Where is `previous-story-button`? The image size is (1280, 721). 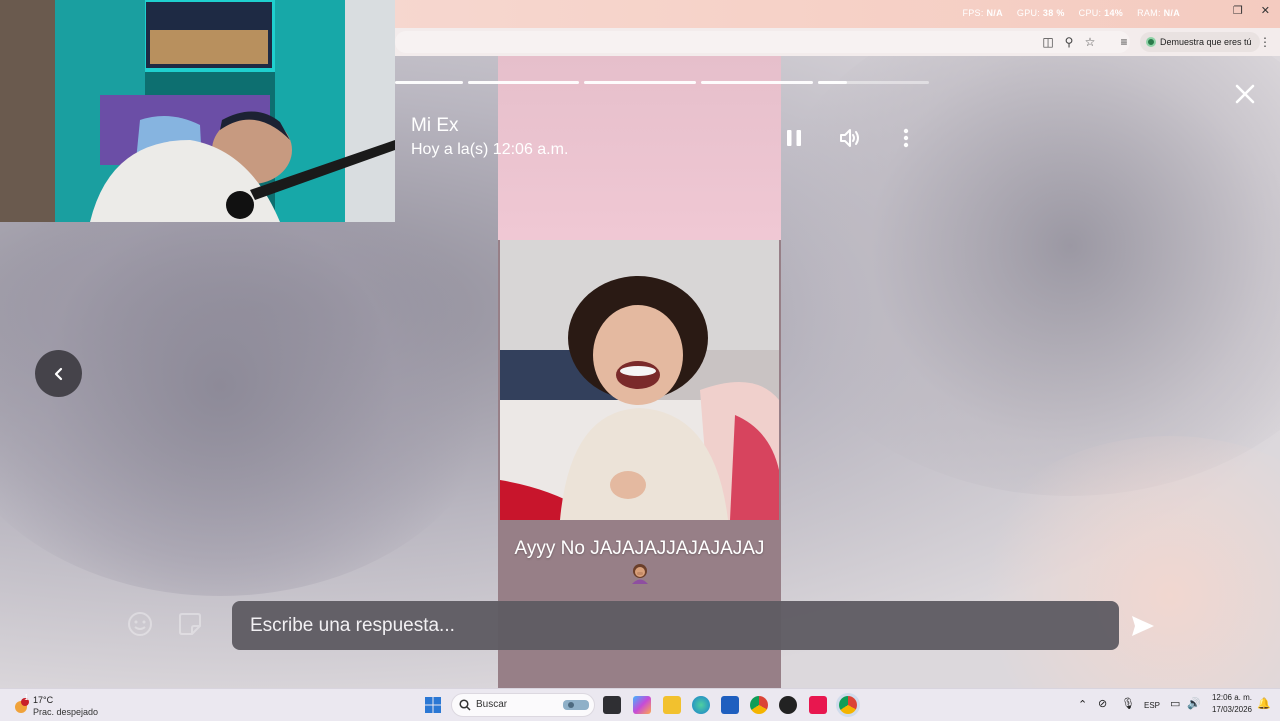
previous-story-button is located at coordinates (58, 373).